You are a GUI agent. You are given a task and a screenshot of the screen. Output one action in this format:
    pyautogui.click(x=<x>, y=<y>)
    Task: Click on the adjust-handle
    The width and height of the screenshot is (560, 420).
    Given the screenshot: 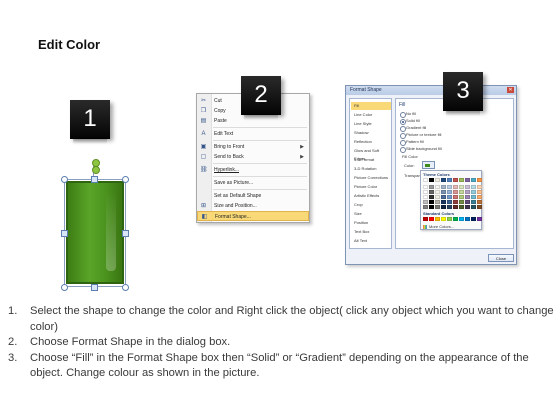 What is the action you would take?
    pyautogui.click(x=96, y=170)
    